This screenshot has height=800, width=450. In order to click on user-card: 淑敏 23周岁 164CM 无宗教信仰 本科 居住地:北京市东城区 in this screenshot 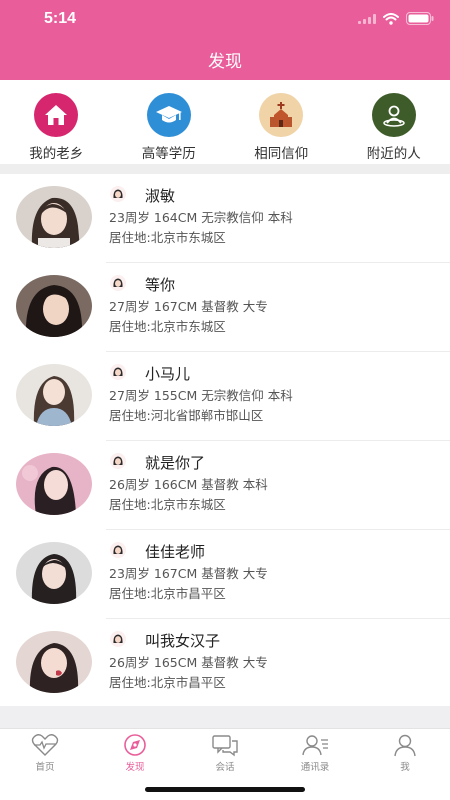, I will do `click(225, 218)`.